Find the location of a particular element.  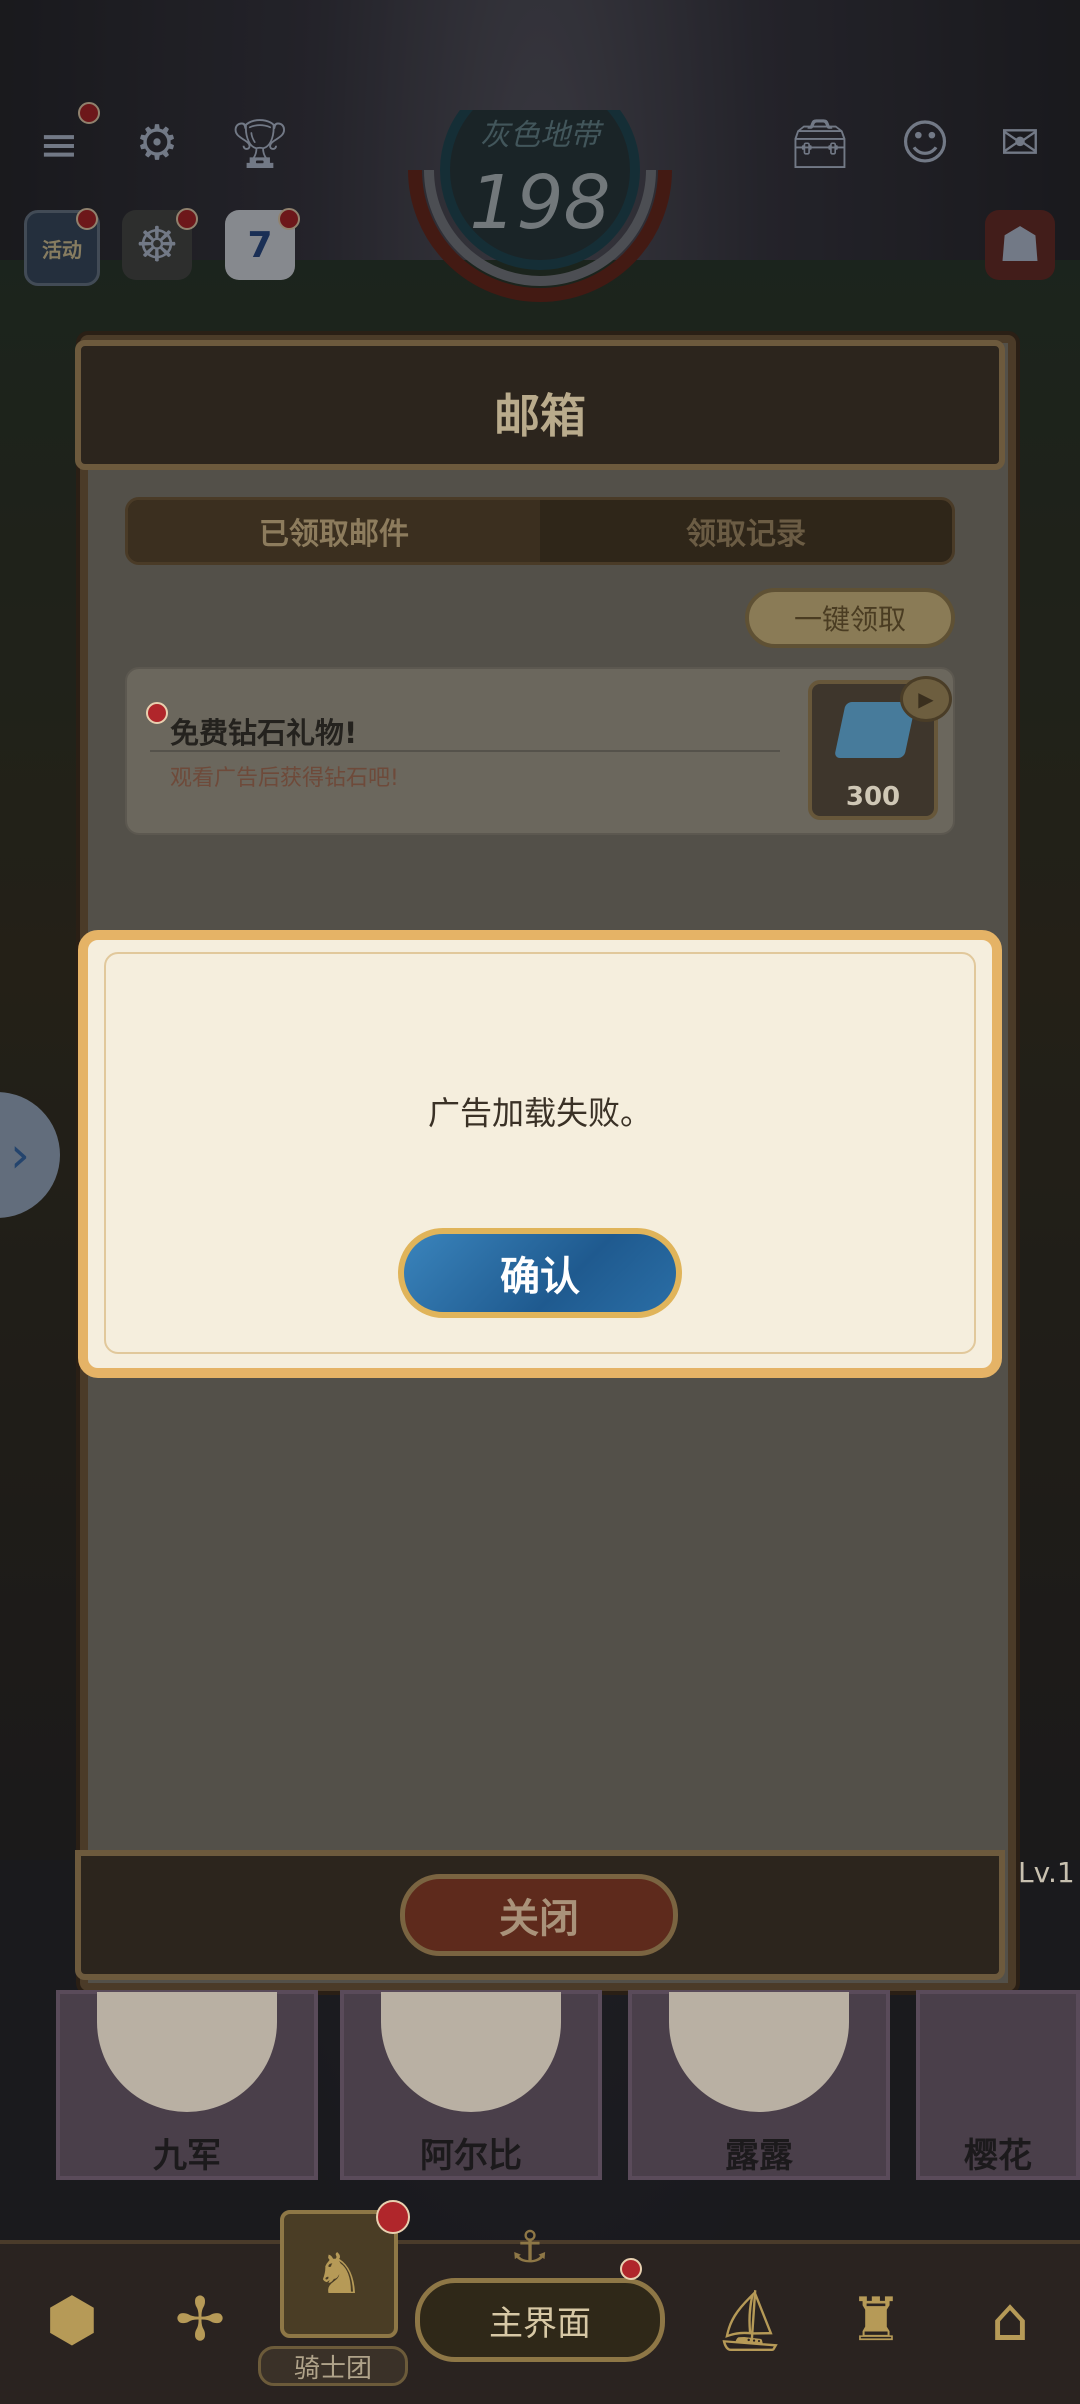

character-name: 露露 is located at coordinates (759, 2156).